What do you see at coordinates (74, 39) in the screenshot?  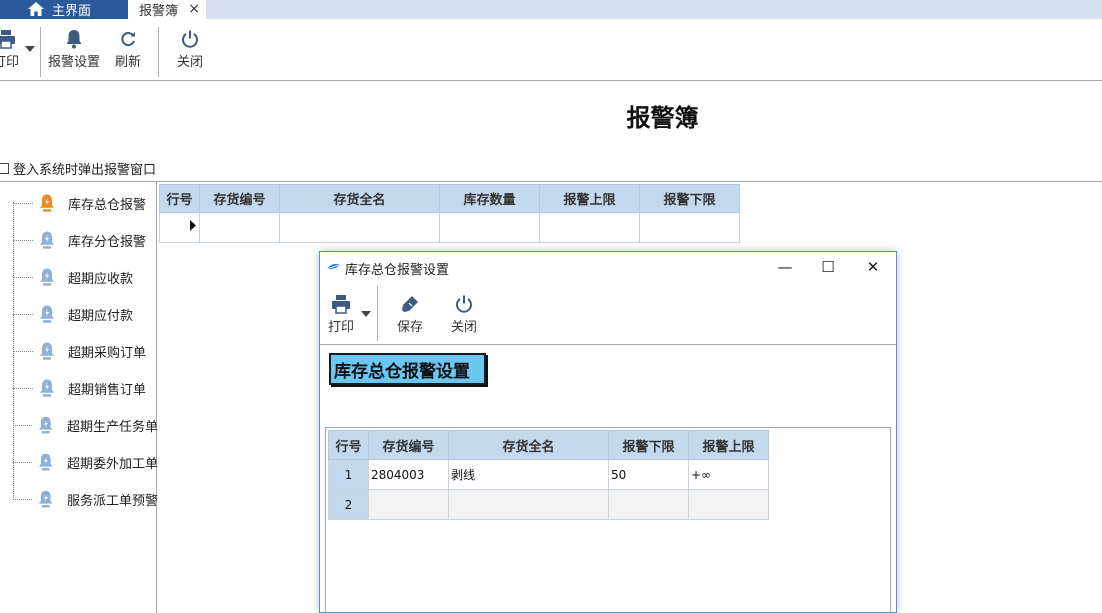 I see `bell-icon` at bounding box center [74, 39].